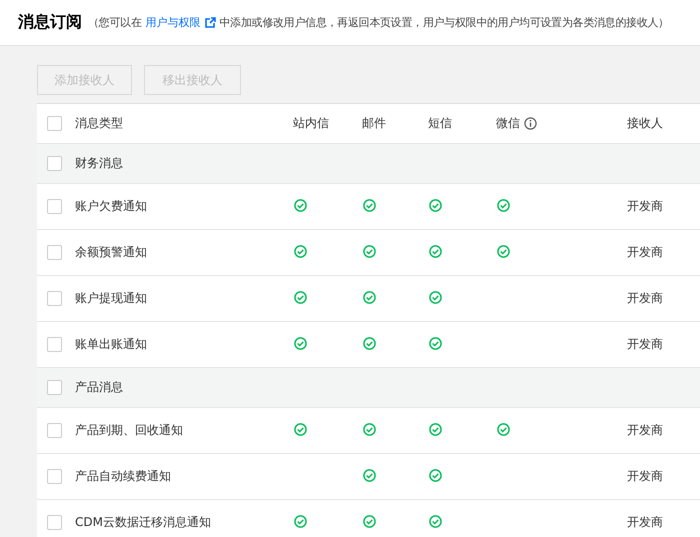 The width and height of the screenshot is (700, 537). Describe the element at coordinates (444, 22) in the screenshot. I see `hint-text: 中添加或修改用户信息，再返回本页设置，用户与权限中的用户均可设置为各类消息的接收人）` at that location.